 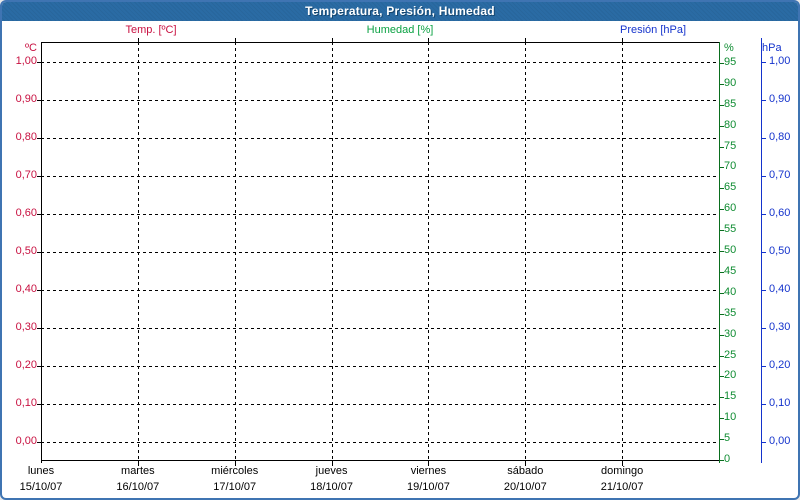 I want to click on humidity-axis-tick-label: 55, so click(x=730, y=229).